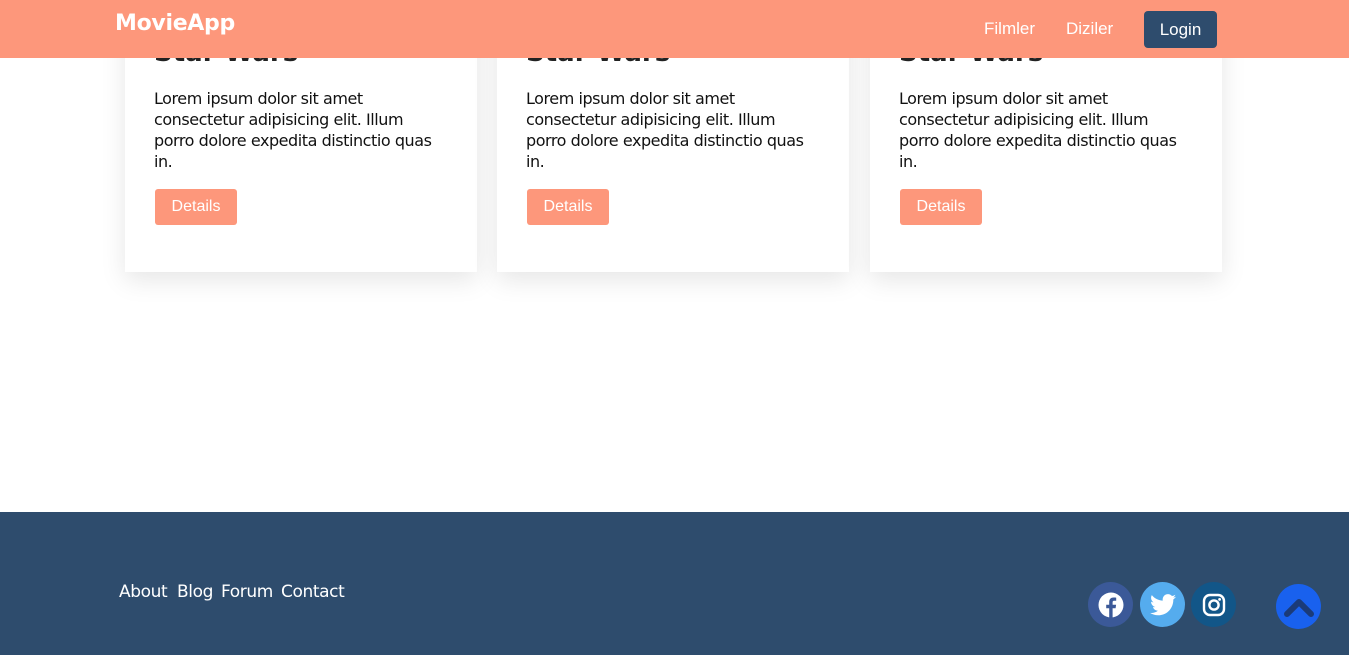 The height and width of the screenshot is (655, 1349). Describe the element at coordinates (175, 23) in the screenshot. I see `brand-logo: MovieApp` at that location.